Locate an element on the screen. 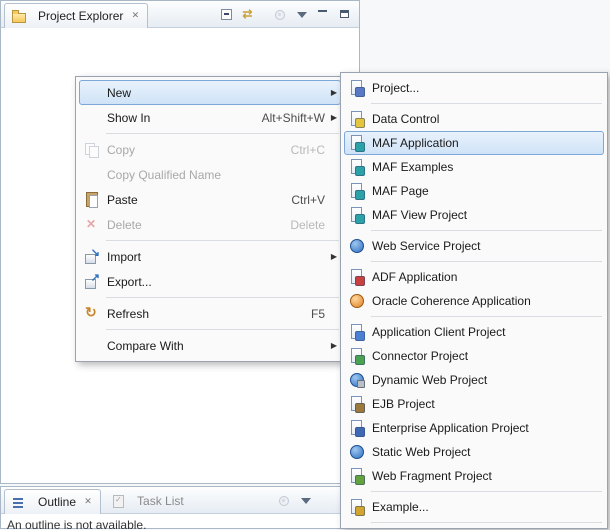 The height and width of the screenshot is (530, 610). tab-project-explorer: Project Explorer ✕ is located at coordinates (76, 15).